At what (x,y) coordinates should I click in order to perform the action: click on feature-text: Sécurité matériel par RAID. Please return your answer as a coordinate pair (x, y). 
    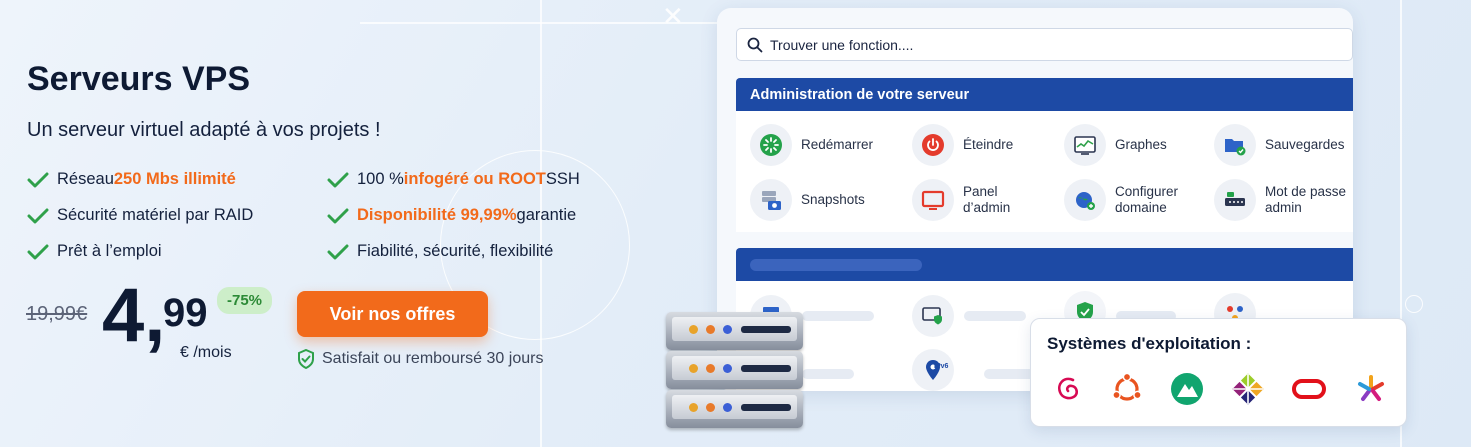
    Looking at the image, I should click on (155, 215).